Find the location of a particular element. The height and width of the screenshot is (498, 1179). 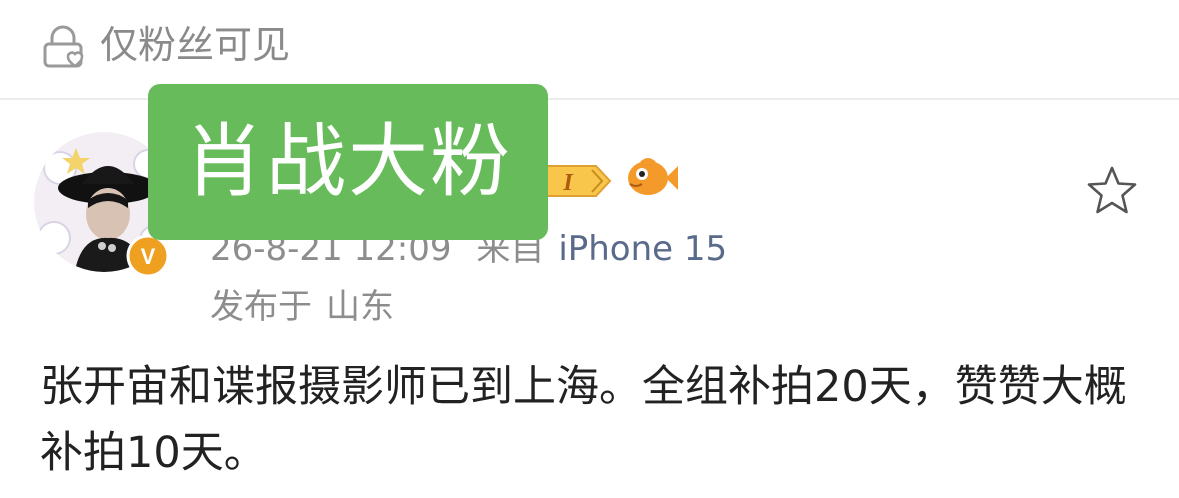

privacy-label: 仅粉丝可见 is located at coordinates (195, 45).